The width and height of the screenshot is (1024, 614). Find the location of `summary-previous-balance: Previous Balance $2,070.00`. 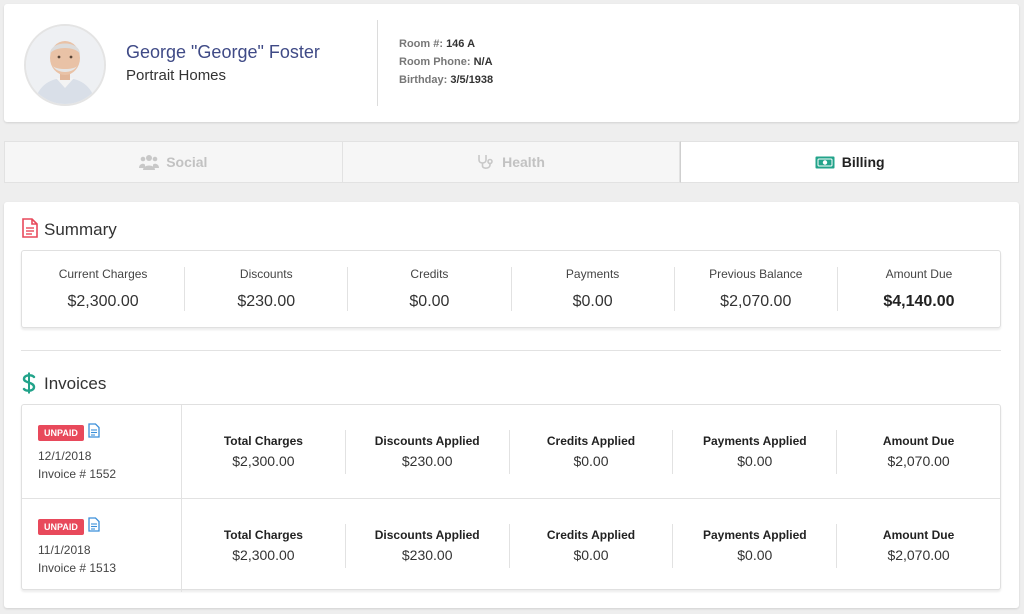

summary-previous-balance: Previous Balance $2,070.00 is located at coordinates (755, 289).